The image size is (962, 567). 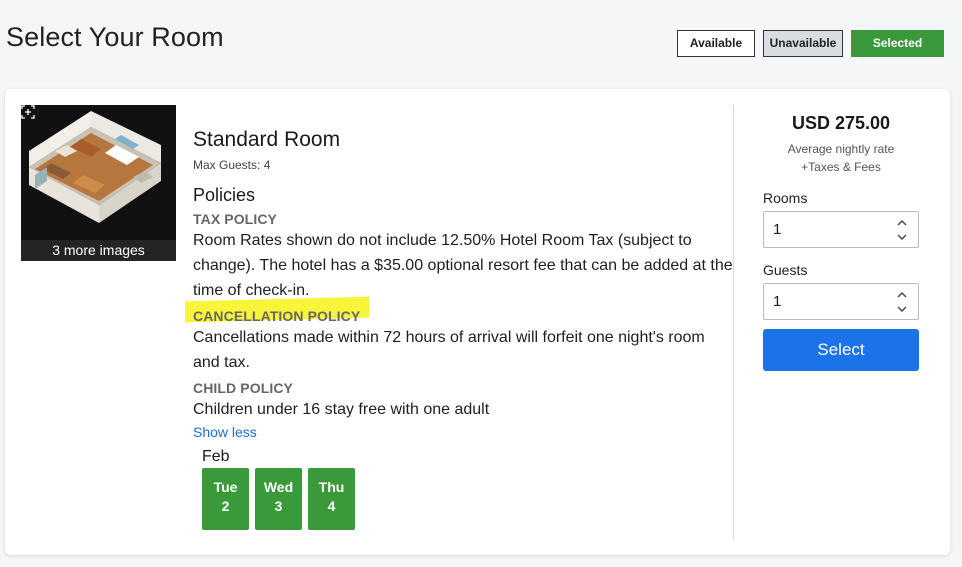 I want to click on policies-heading: Policies, so click(x=224, y=195).